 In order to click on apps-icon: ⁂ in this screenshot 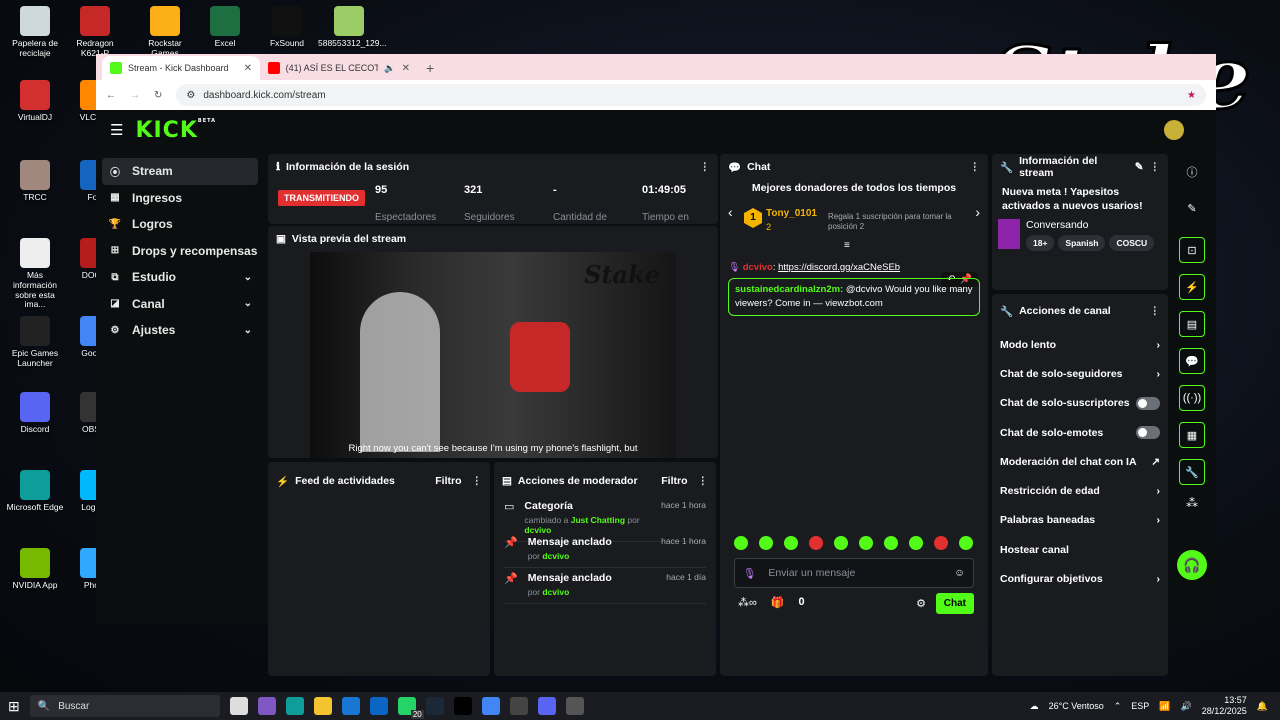, I will do `click(1192, 503)`.